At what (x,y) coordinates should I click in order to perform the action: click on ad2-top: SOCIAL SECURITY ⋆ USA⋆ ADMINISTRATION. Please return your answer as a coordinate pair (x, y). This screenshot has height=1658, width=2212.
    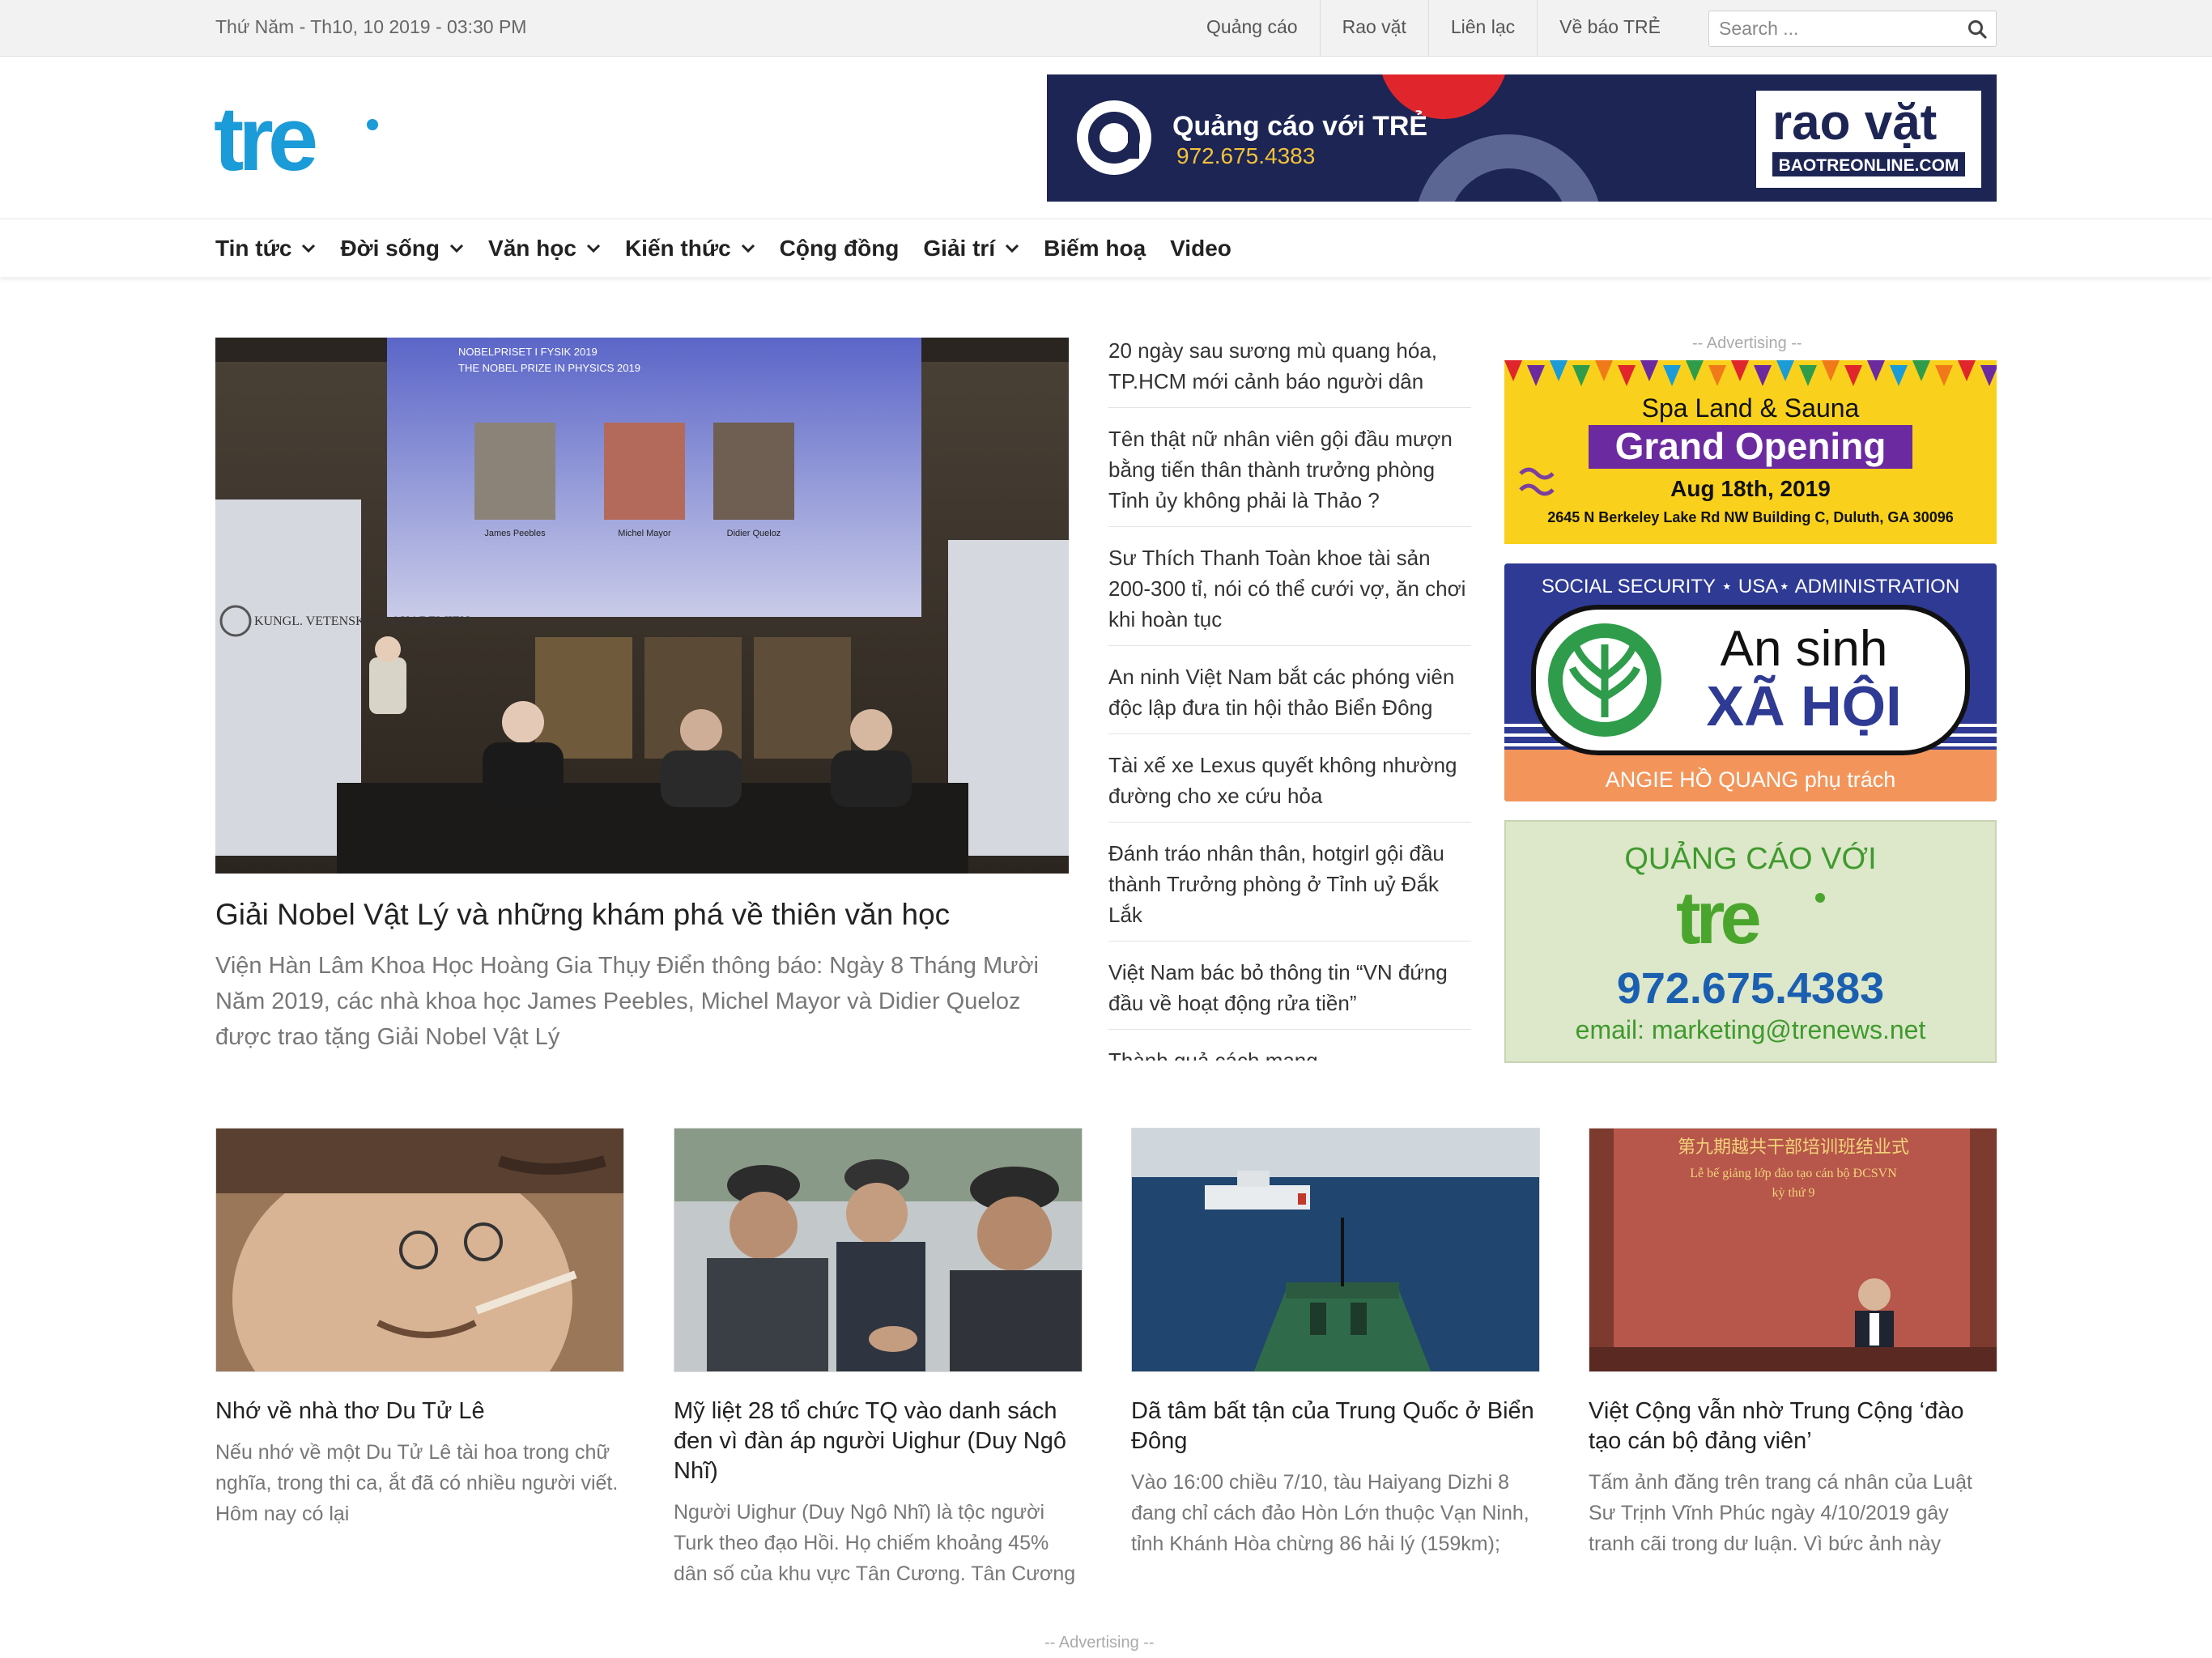
    Looking at the image, I should click on (1750, 586).